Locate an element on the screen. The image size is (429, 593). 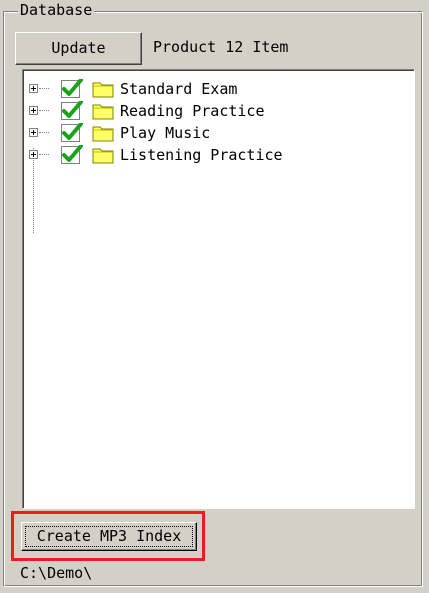
tree-item-listening-practice: Listening Practice is located at coordinates (214, 156).